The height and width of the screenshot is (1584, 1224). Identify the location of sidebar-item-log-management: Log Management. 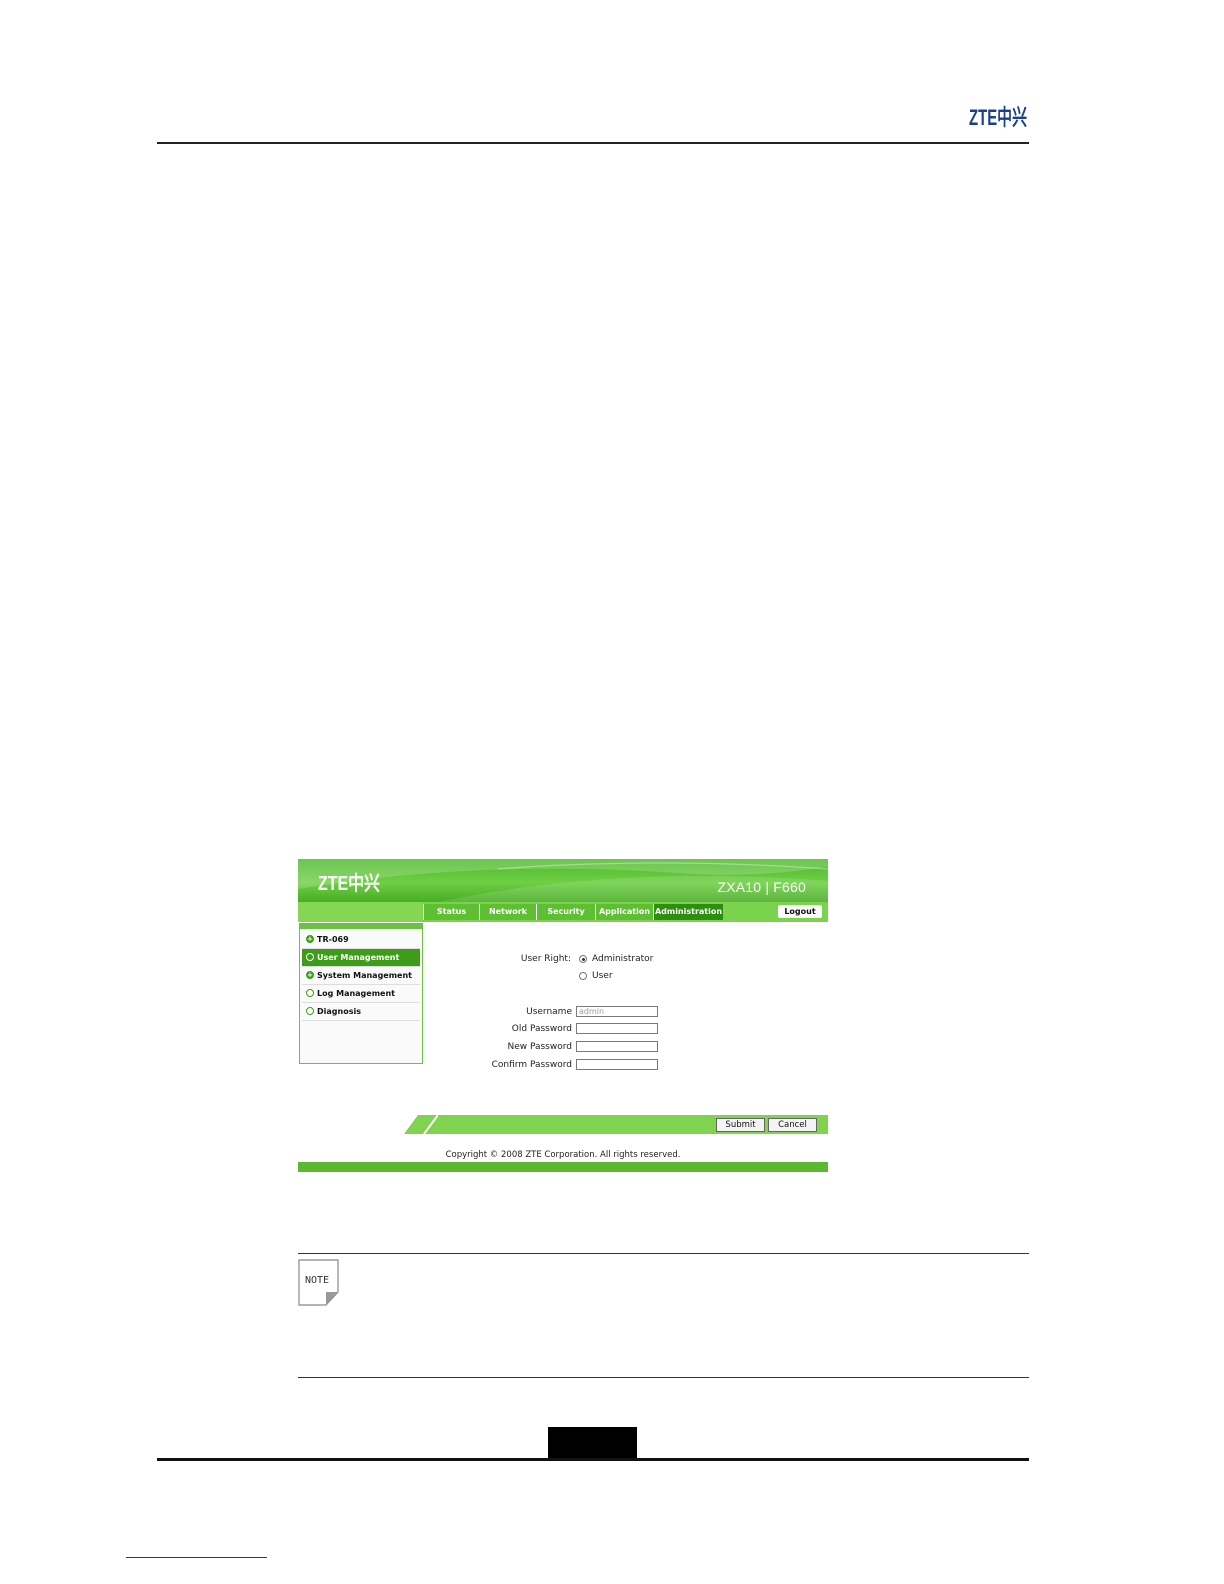
(361, 994).